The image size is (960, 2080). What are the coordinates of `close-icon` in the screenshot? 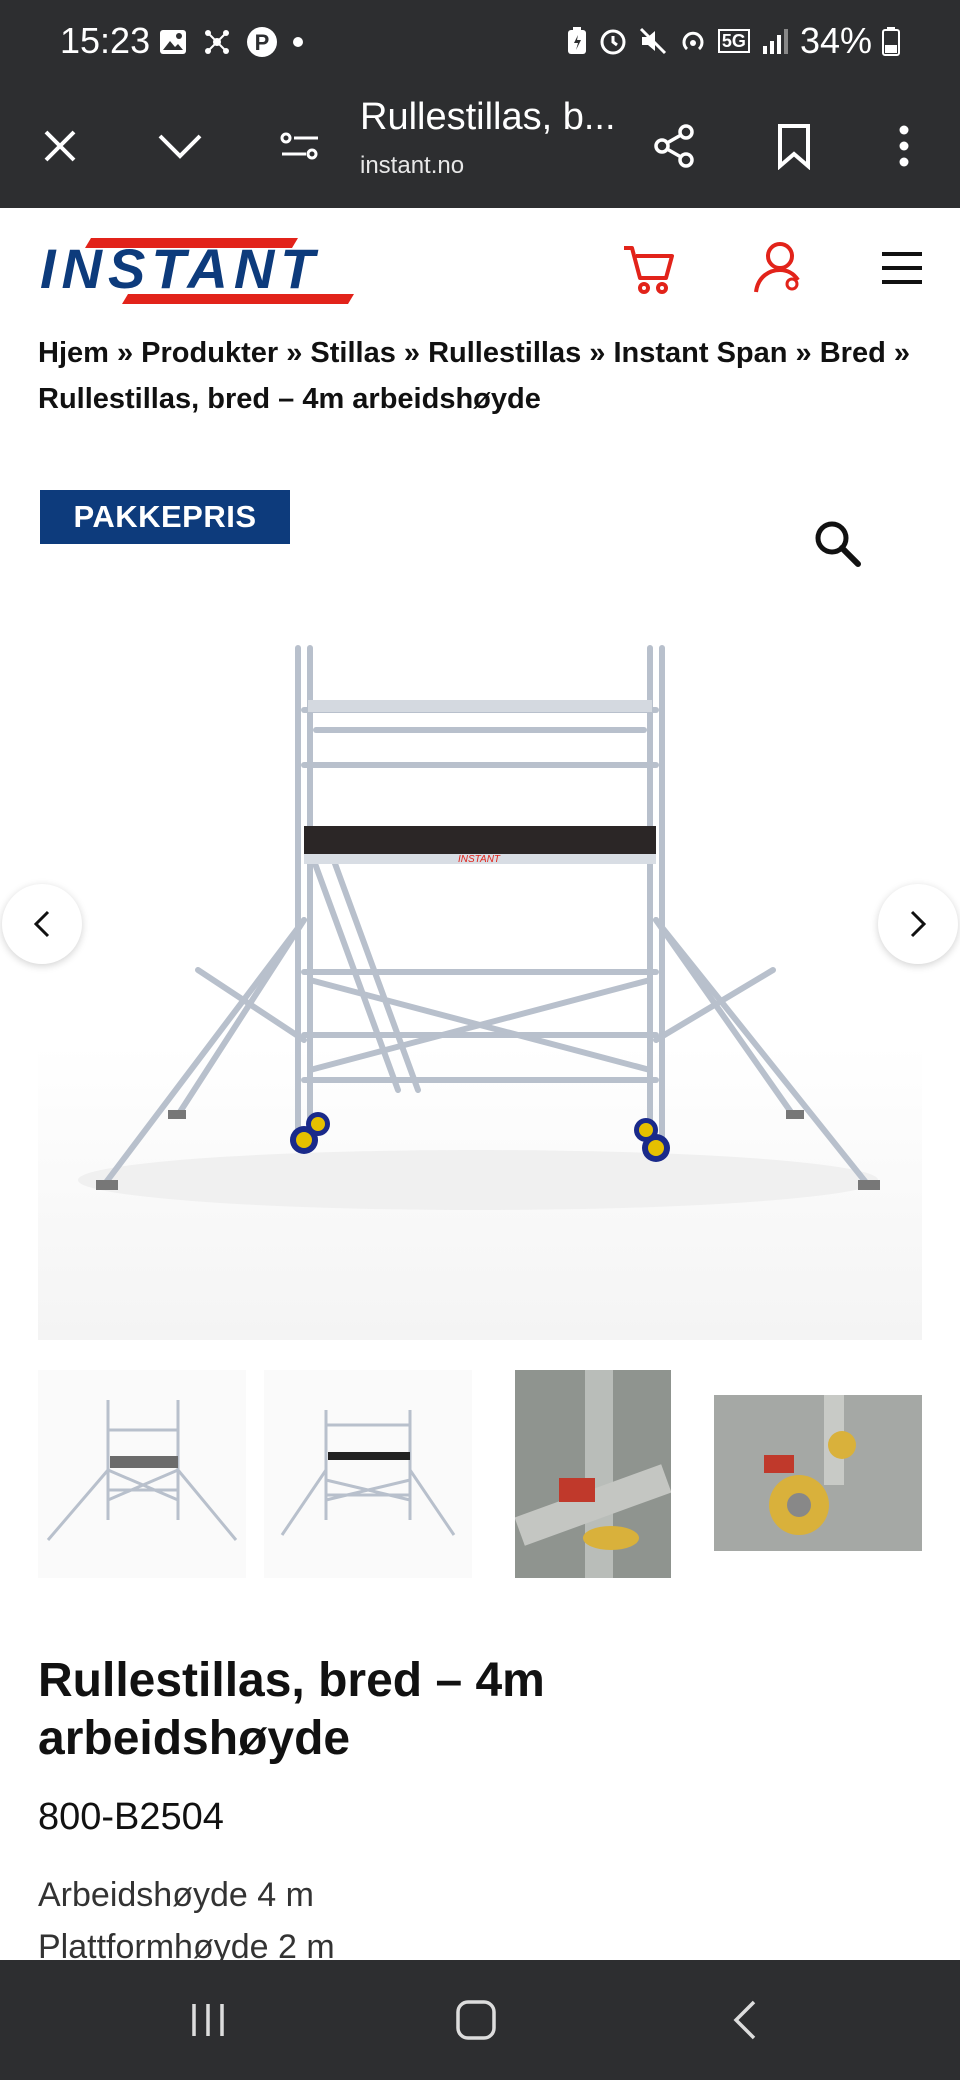 It's located at (60, 146).